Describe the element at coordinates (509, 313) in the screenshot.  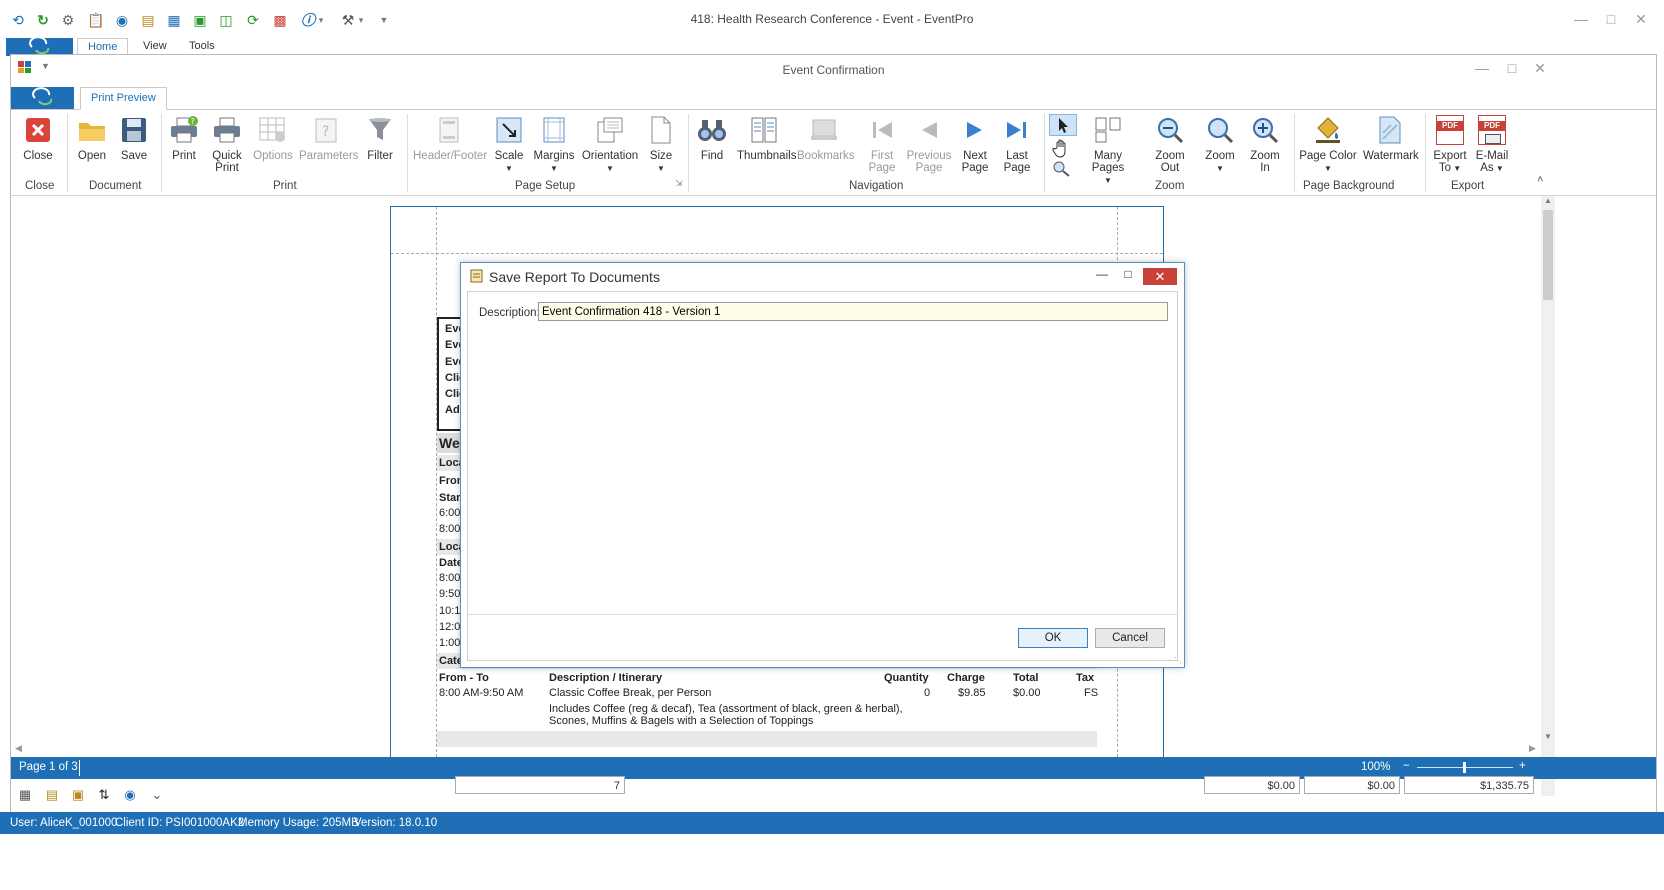
I see `description-label: Description:` at that location.